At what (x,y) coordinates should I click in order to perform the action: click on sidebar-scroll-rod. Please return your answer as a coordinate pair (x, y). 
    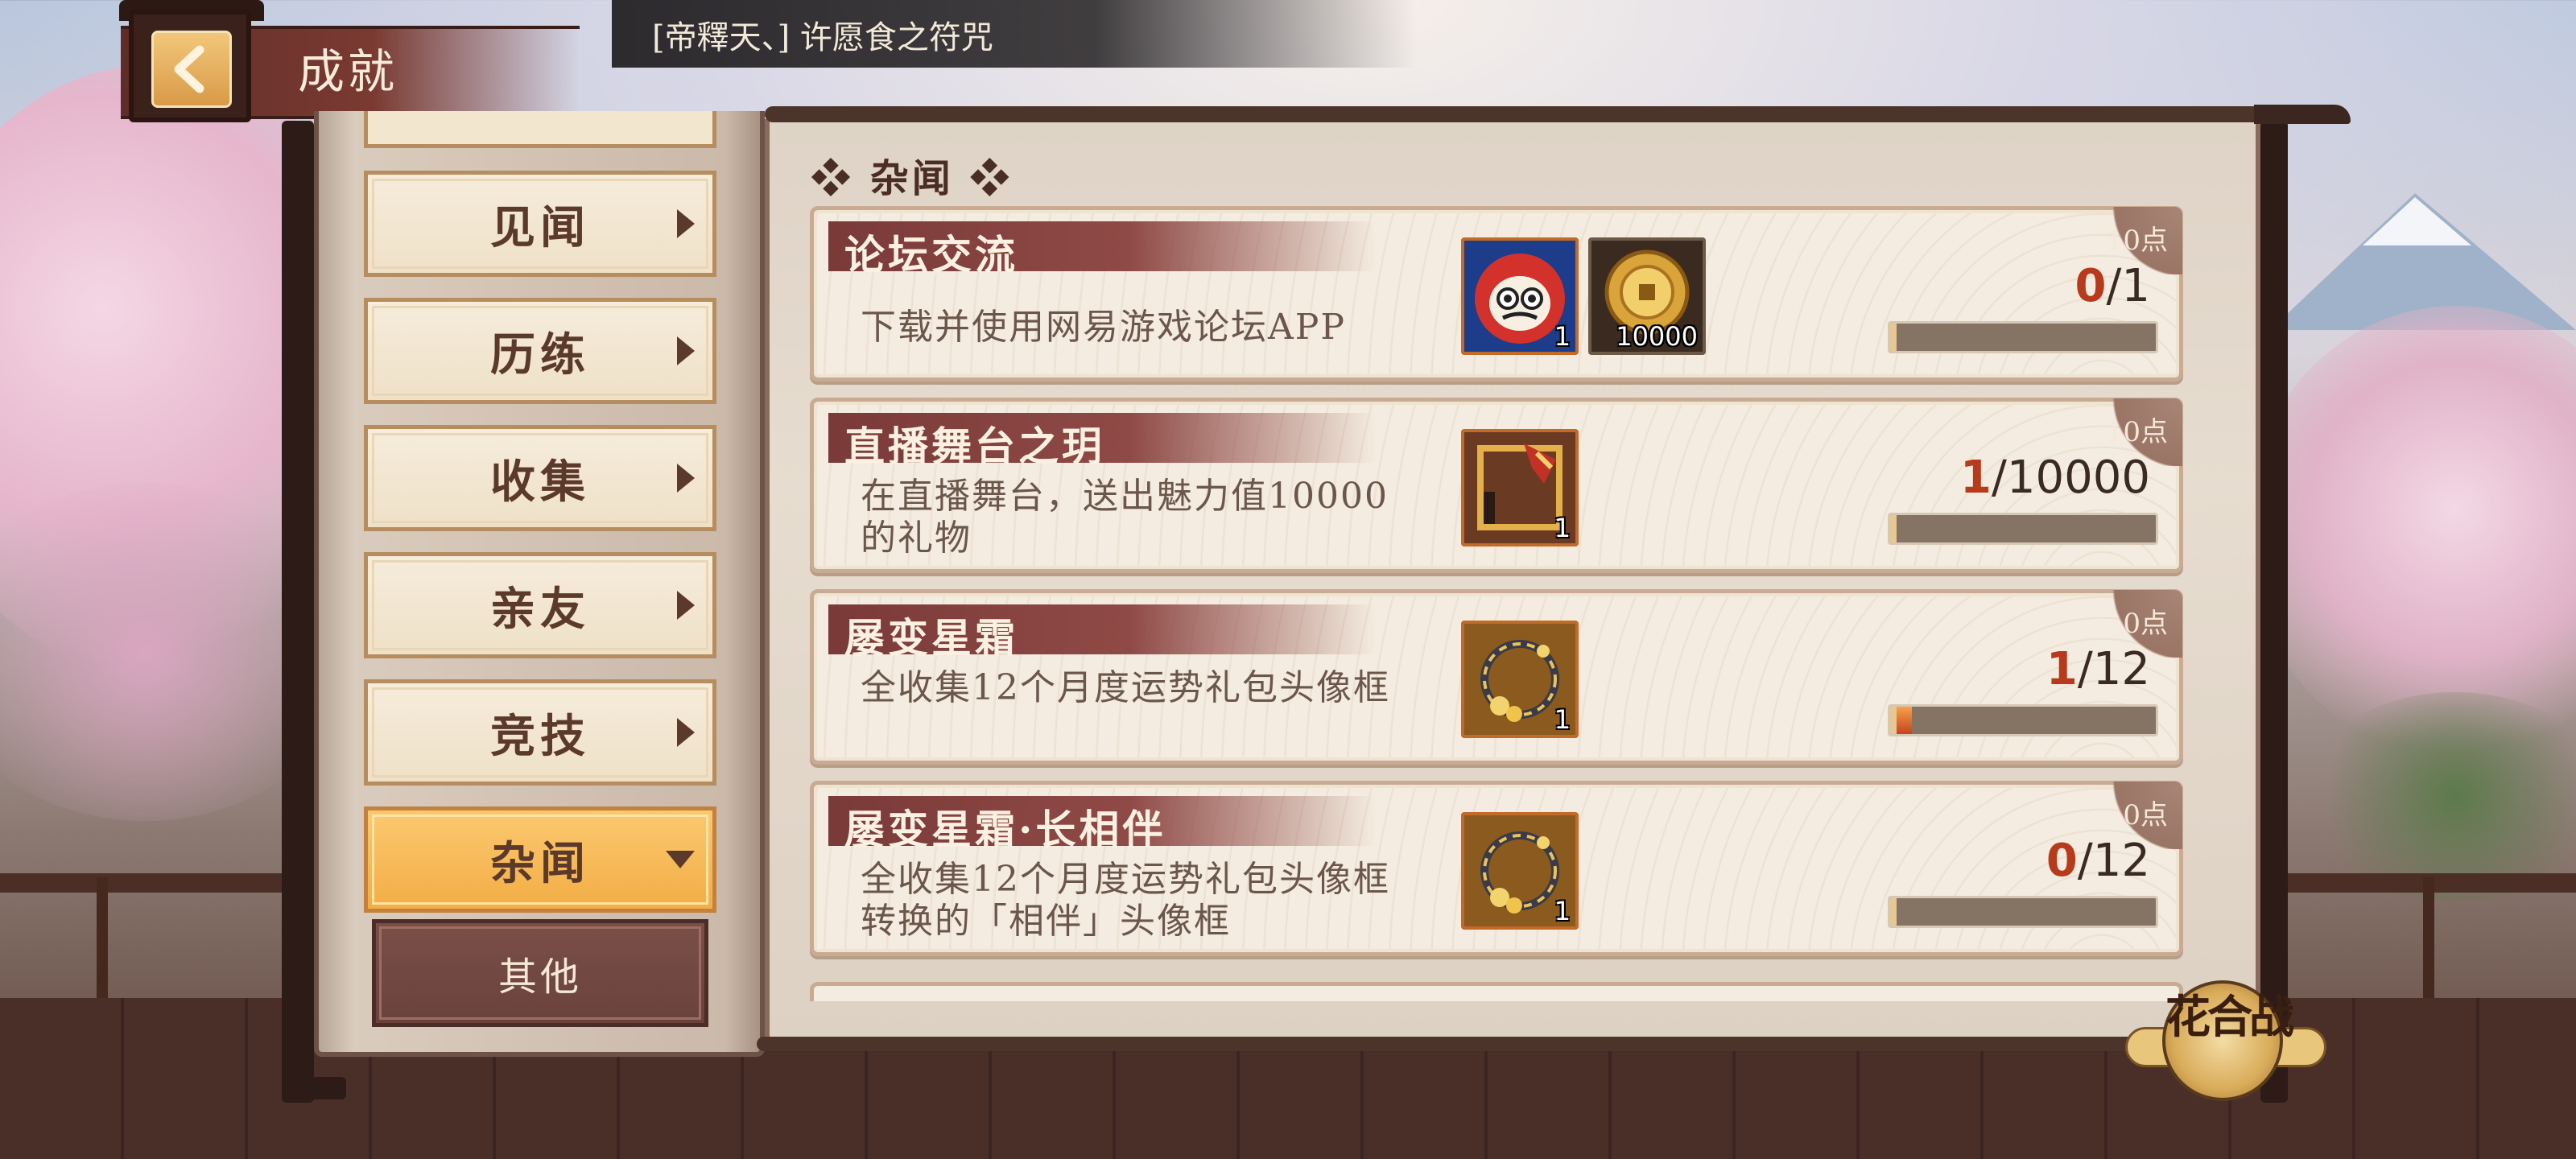
    Looking at the image, I should click on (298, 612).